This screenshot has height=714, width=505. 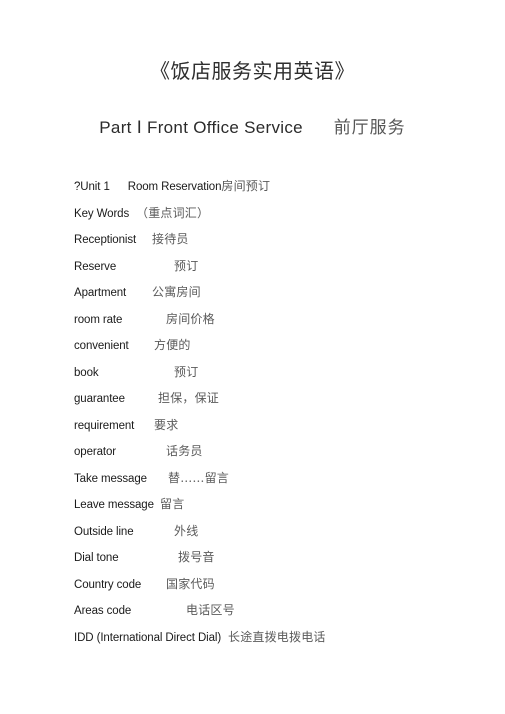 I want to click on vocabulary-term: Take message, so click(x=110, y=478).